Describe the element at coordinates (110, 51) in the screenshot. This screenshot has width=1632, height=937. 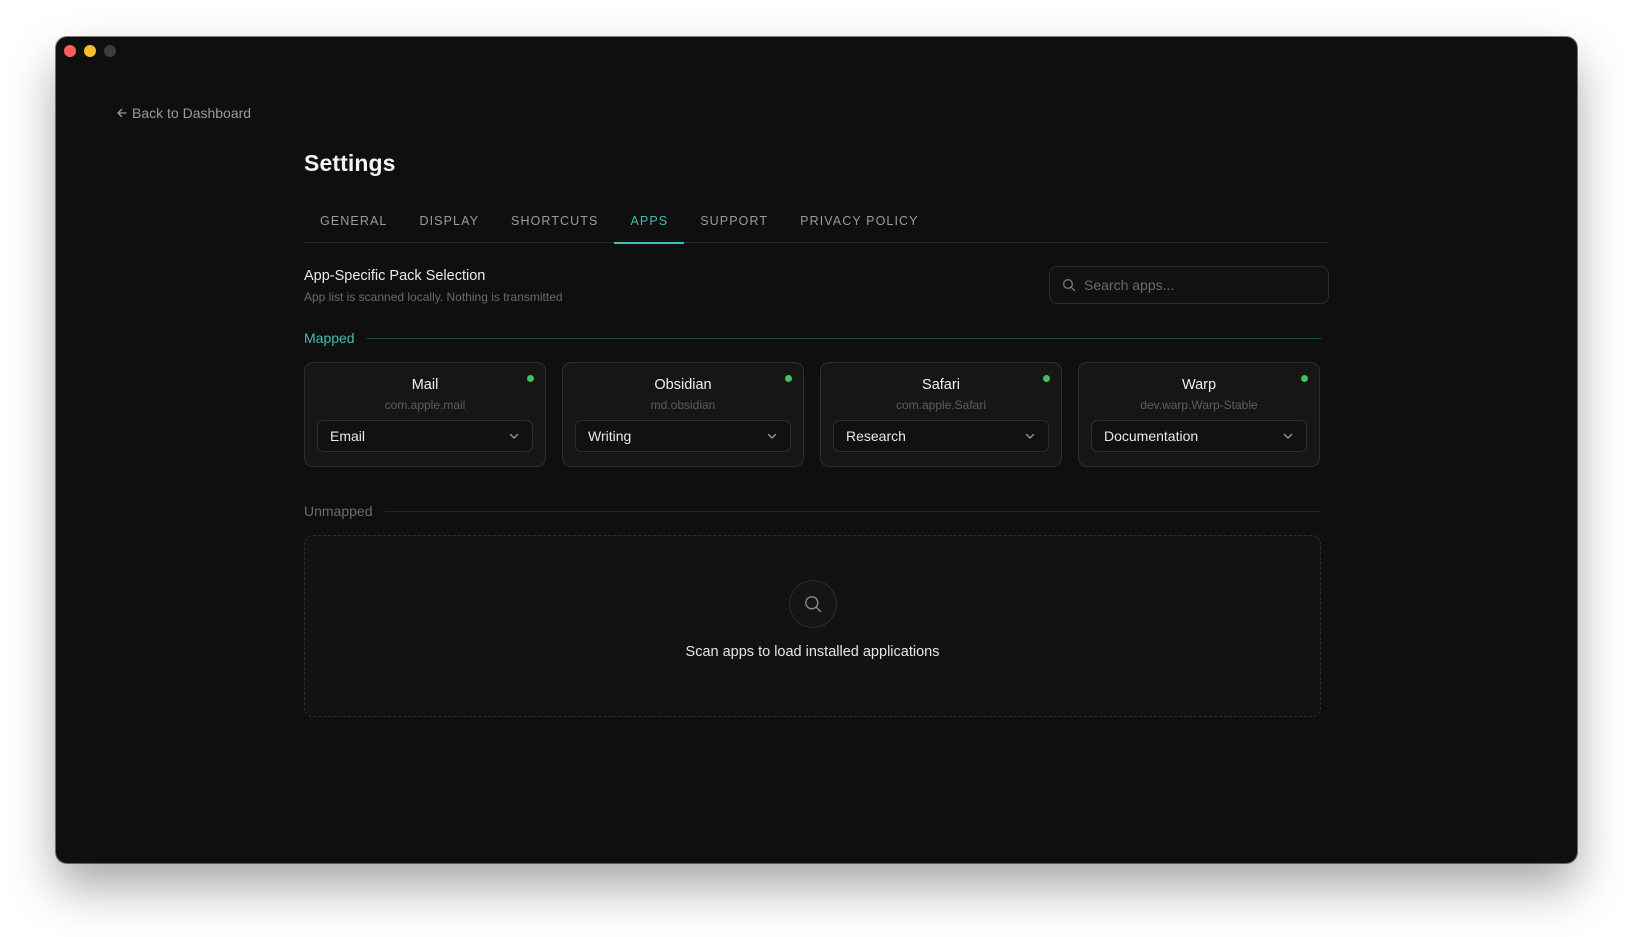
I see `maximize-window-button` at that location.